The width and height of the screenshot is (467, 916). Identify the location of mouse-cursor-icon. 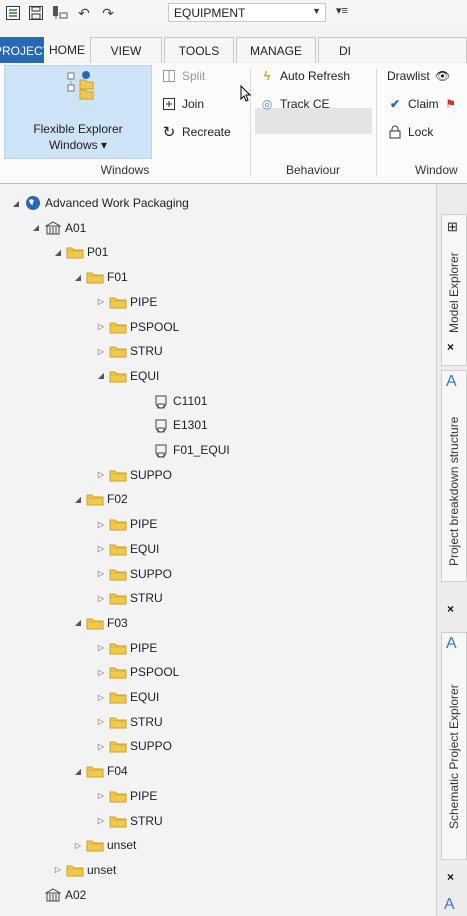
(246, 93).